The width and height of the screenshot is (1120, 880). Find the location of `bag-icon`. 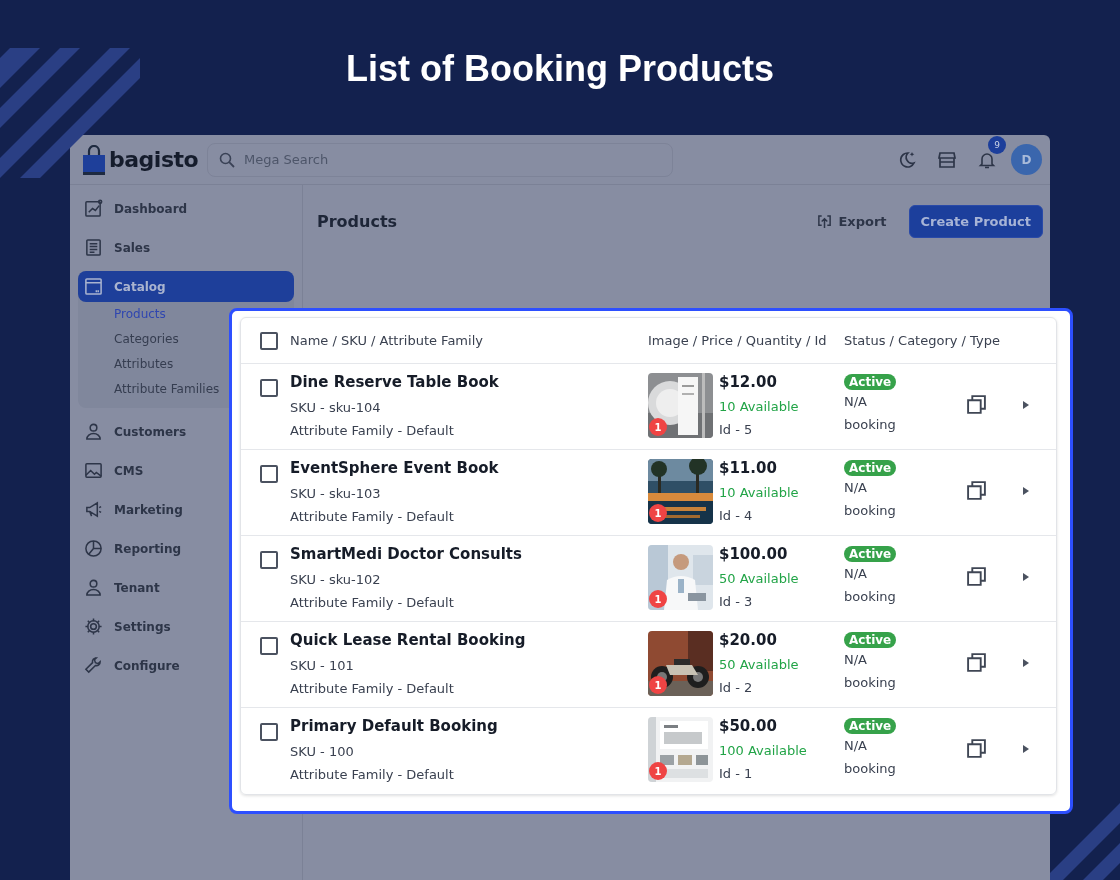

bag-icon is located at coordinates (94, 159).